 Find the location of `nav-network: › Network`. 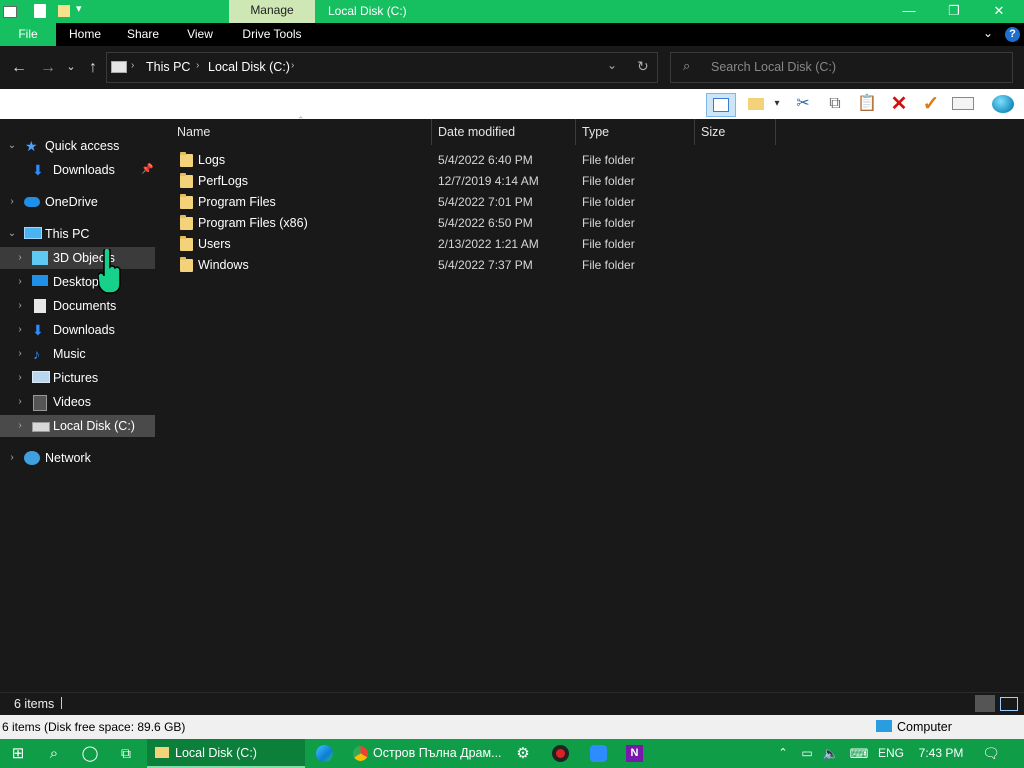

nav-network: › Network is located at coordinates (77, 458).